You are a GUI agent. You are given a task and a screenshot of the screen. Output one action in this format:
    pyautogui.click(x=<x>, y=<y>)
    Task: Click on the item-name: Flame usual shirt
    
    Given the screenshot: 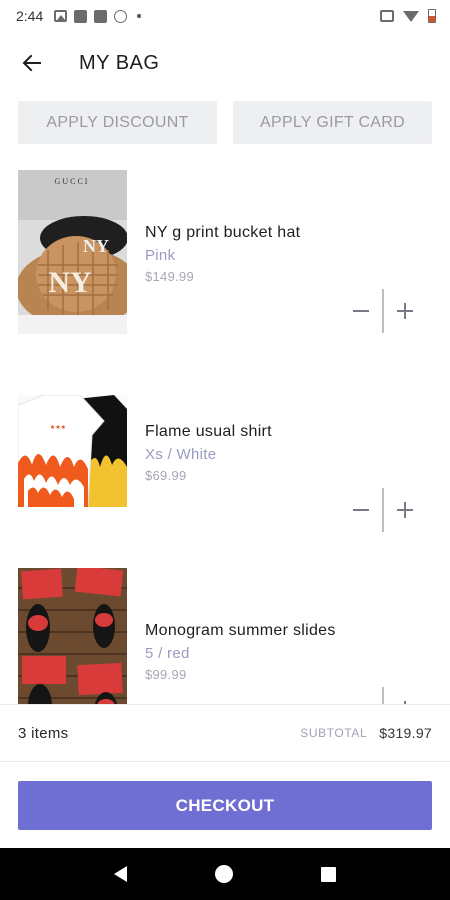 What is the action you would take?
    pyautogui.click(x=208, y=432)
    